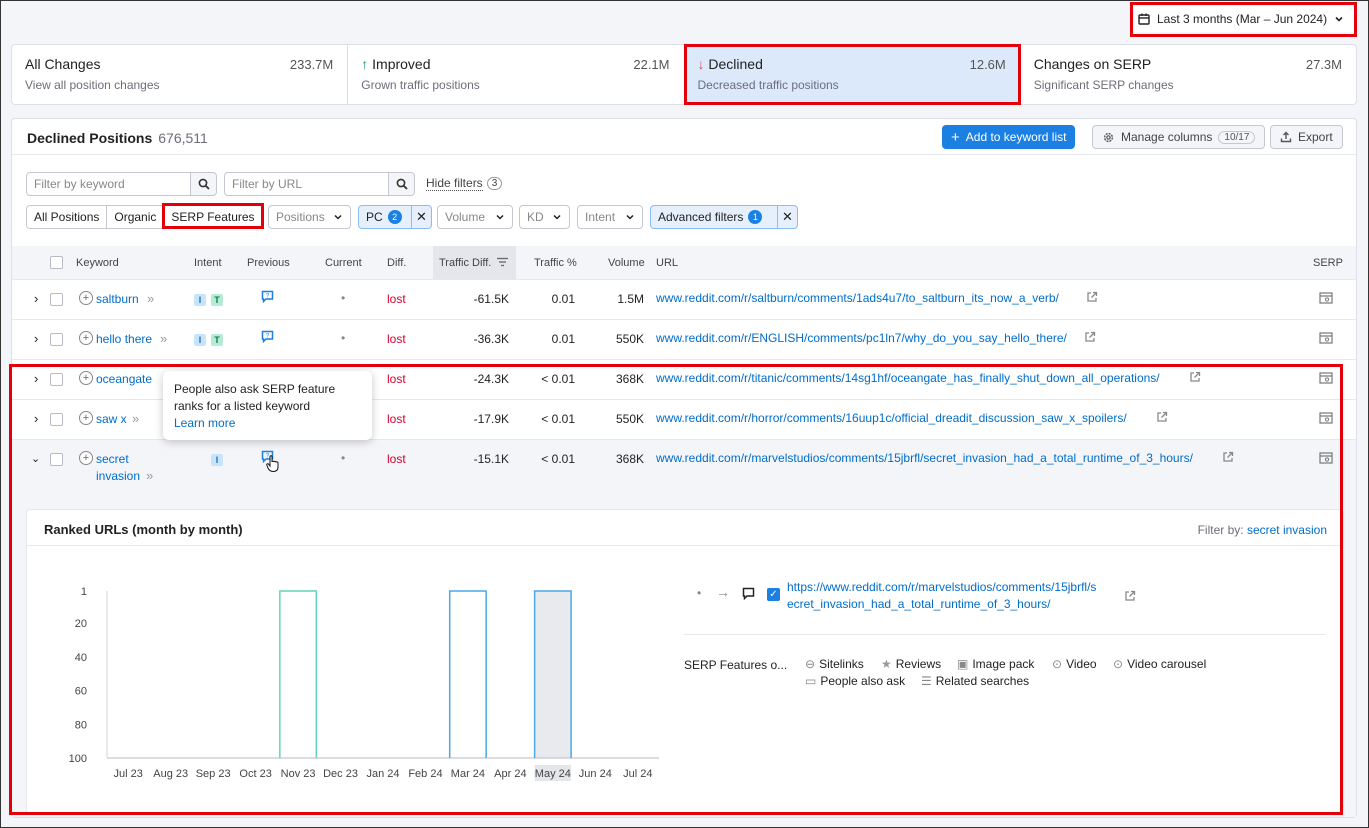  I want to click on feature-sitelinks: ⊖ Sitelinks, so click(834, 664).